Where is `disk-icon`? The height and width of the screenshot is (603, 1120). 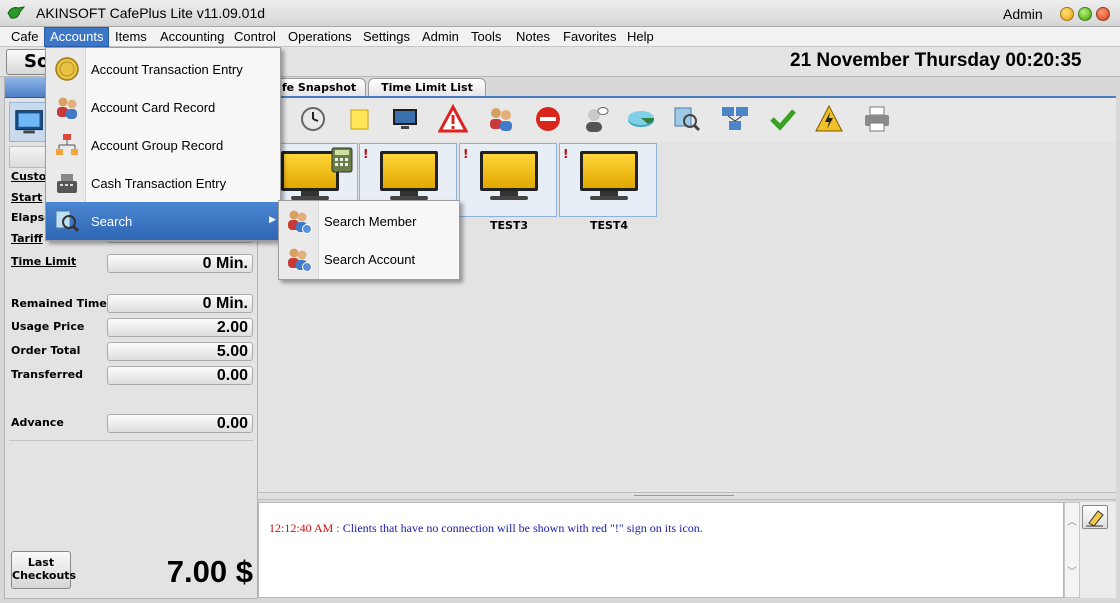 disk-icon is located at coordinates (641, 119).